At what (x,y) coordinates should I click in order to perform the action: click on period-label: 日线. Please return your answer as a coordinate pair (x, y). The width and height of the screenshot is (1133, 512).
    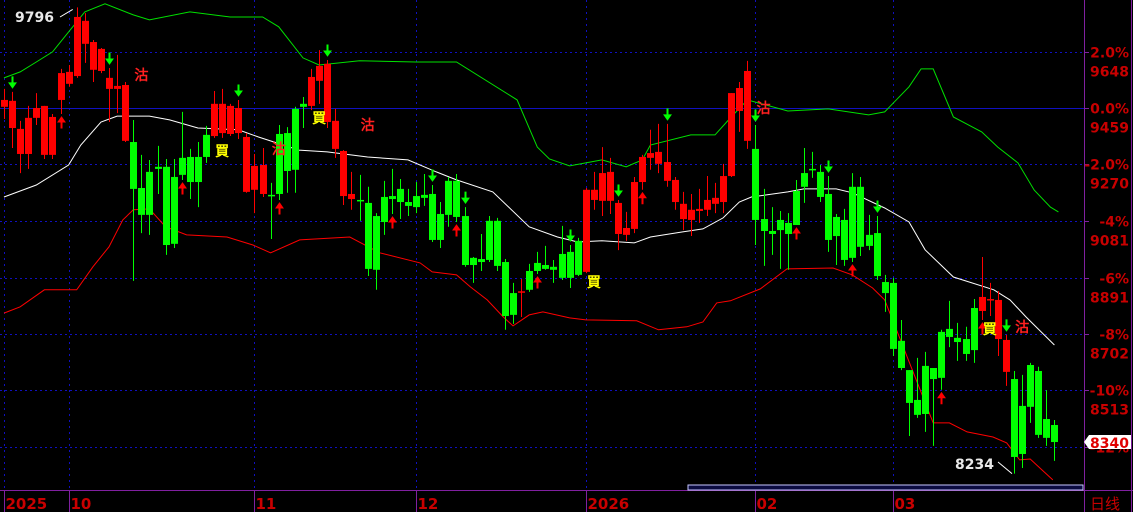
    Looking at the image, I should click on (1105, 503).